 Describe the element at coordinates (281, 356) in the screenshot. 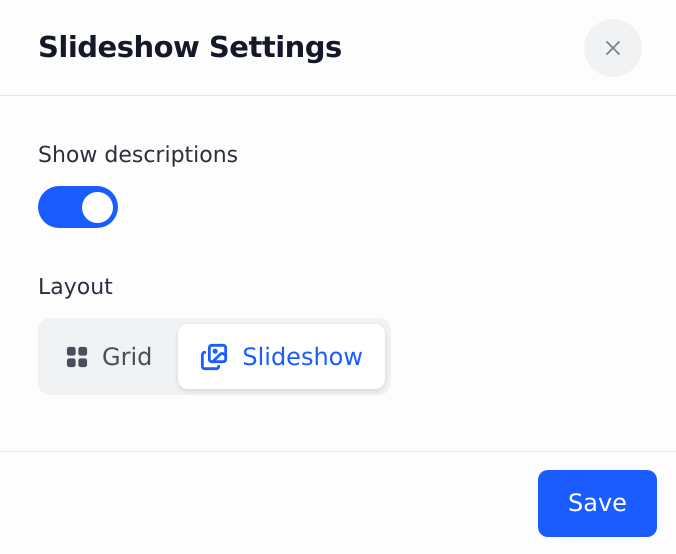

I see `layout-tab: Slideshow` at that location.